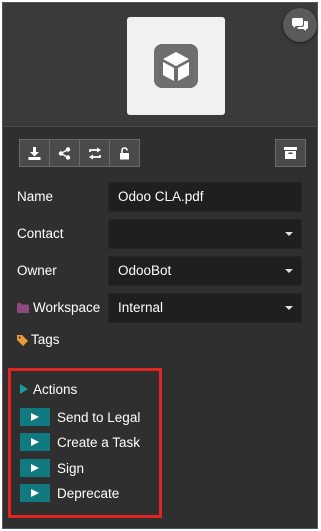 This screenshot has width=321, height=531. I want to click on contact-label: Contact, so click(40, 233).